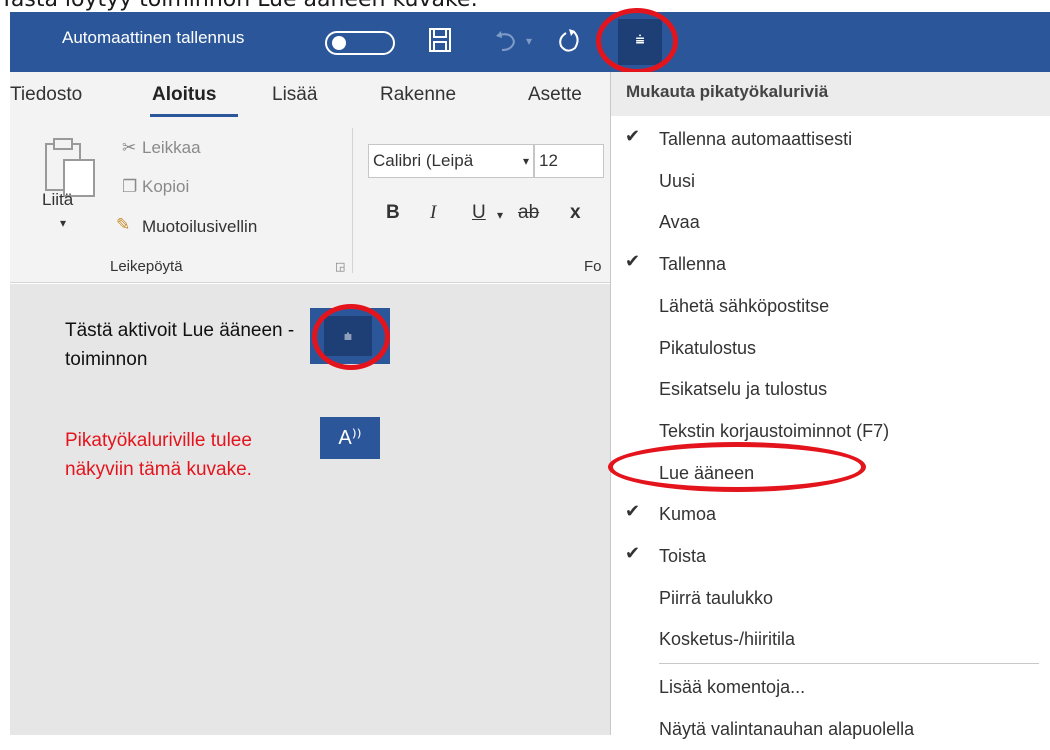 This screenshot has height=750, width=1050. Describe the element at coordinates (693, 264) in the screenshot. I see `menu-item-label: Tallenna` at that location.